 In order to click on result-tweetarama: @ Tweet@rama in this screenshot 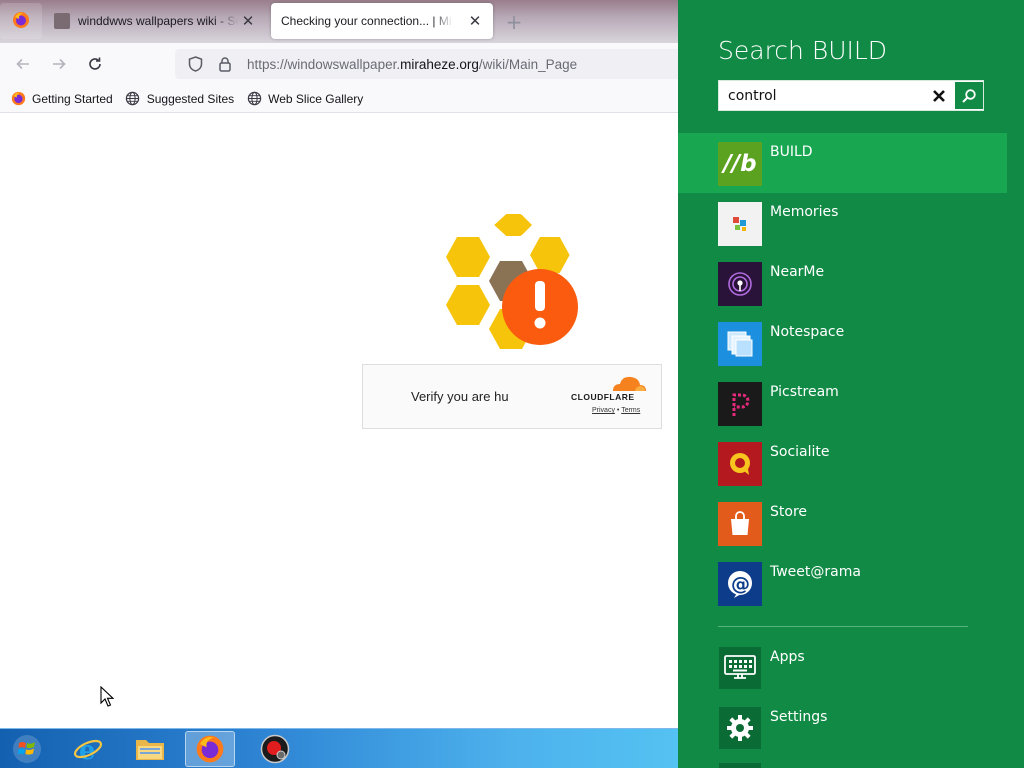, I will do `click(851, 583)`.